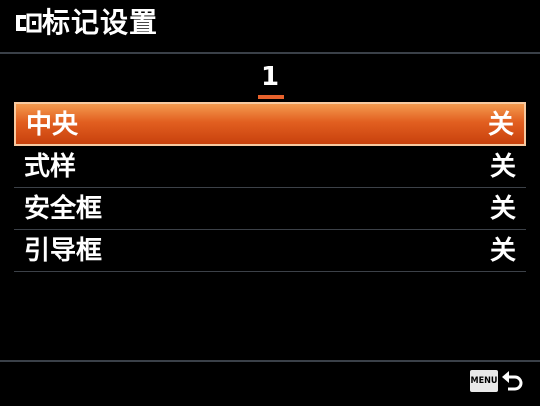  I want to click on menu-item-label: 中央, so click(52, 125).